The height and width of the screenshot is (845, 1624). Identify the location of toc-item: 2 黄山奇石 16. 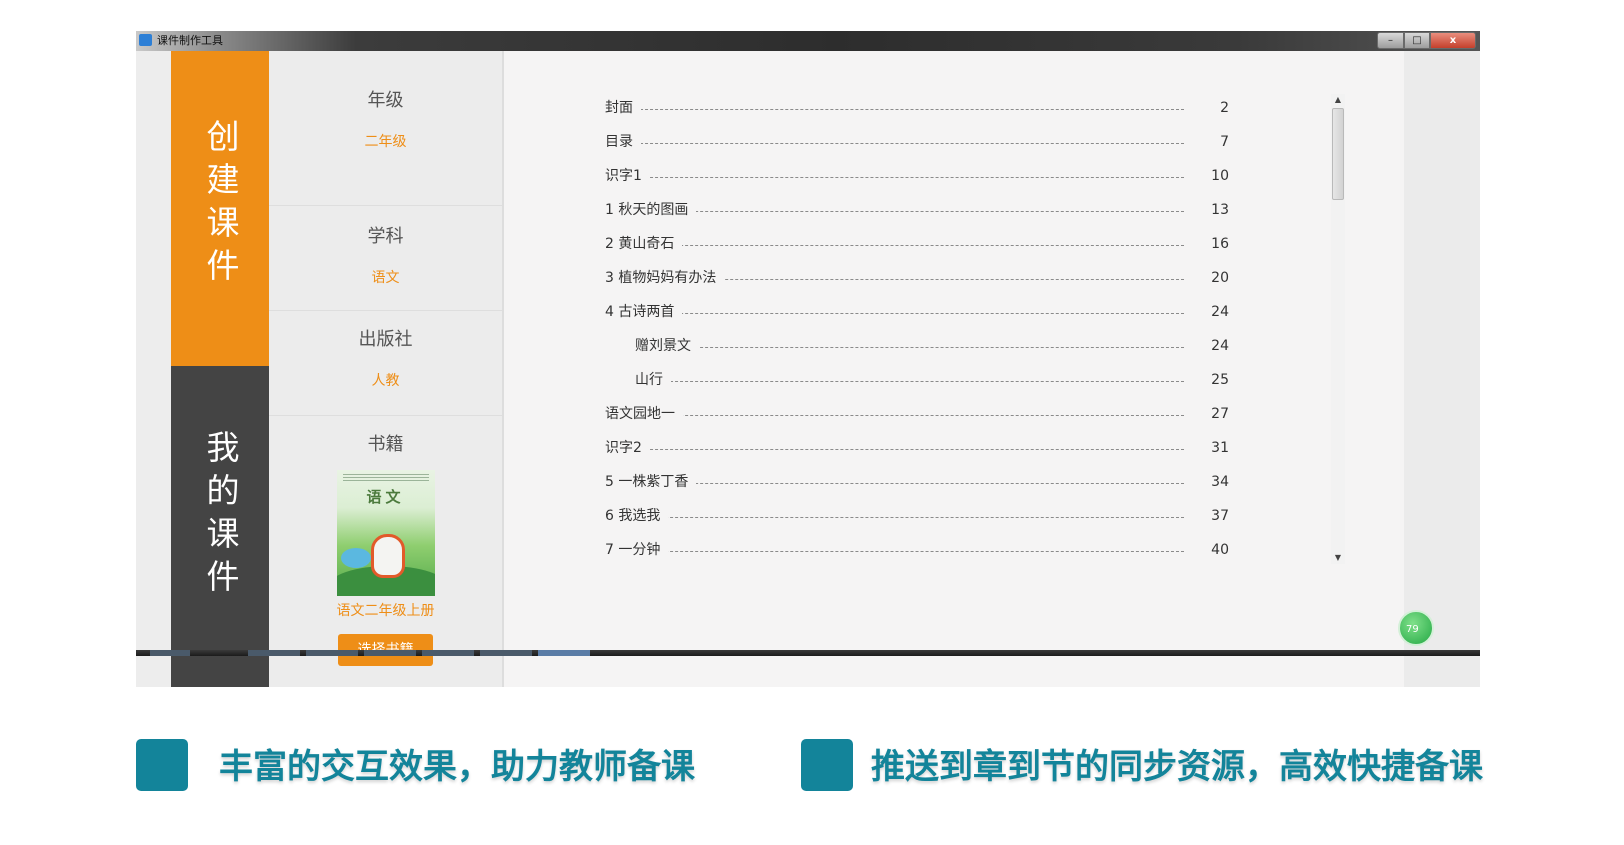
(954, 244).